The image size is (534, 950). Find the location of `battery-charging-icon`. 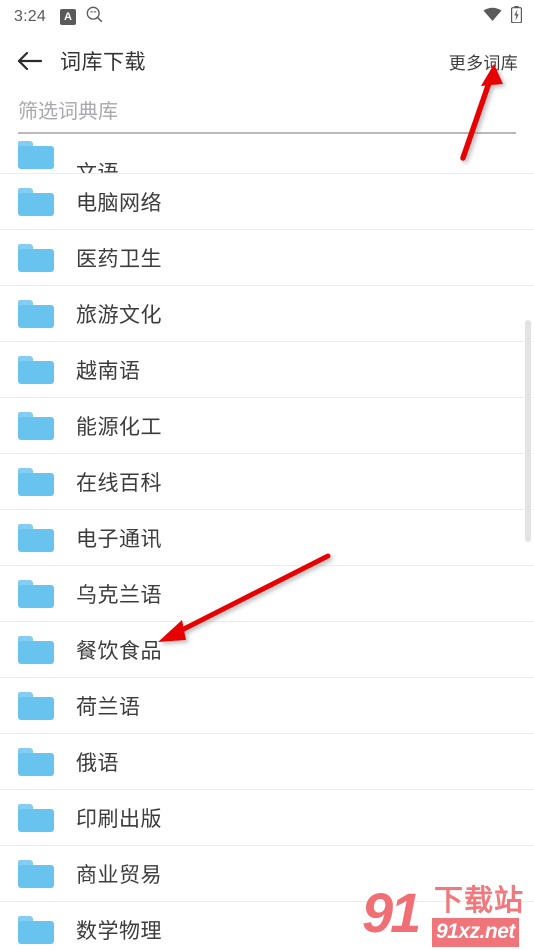

battery-charging-icon is located at coordinates (517, 17).